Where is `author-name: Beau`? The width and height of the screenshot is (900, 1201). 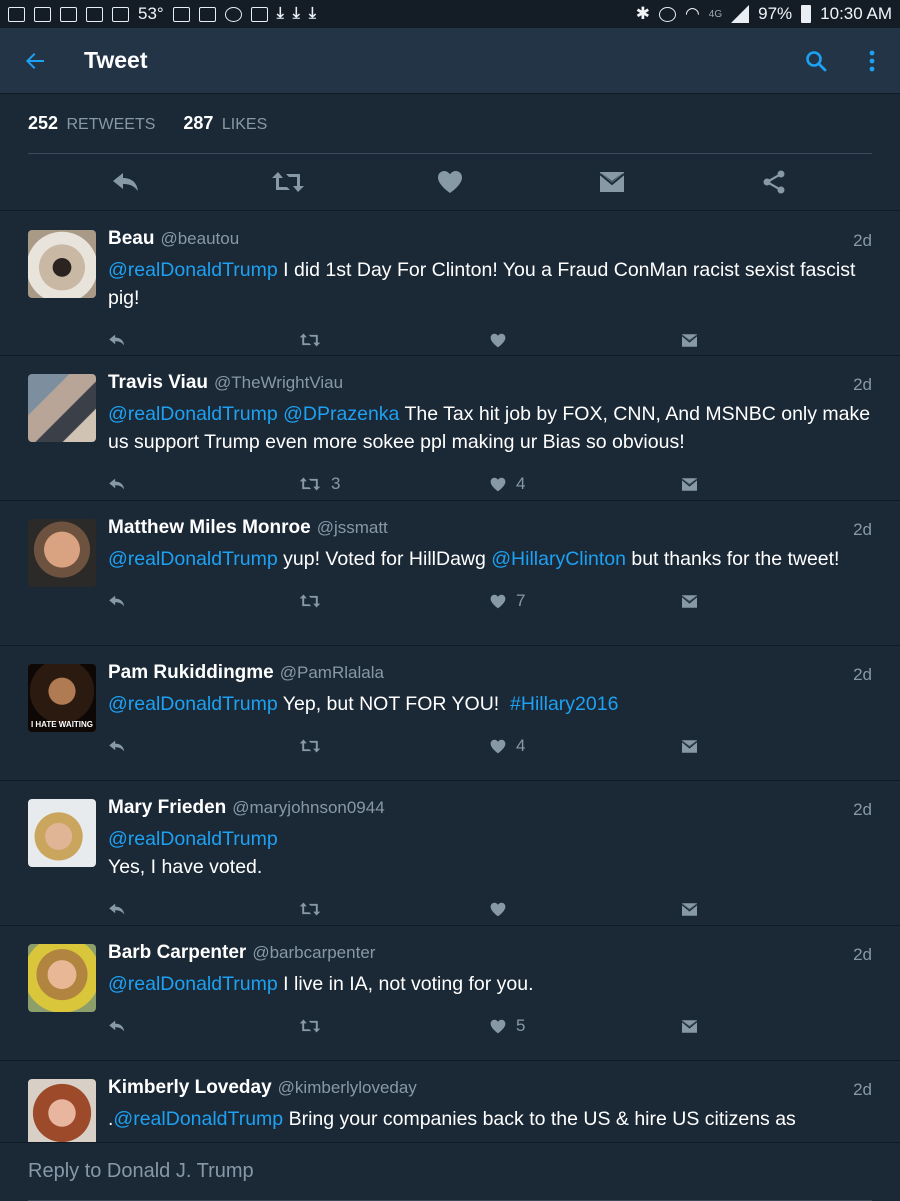 author-name: Beau is located at coordinates (131, 239).